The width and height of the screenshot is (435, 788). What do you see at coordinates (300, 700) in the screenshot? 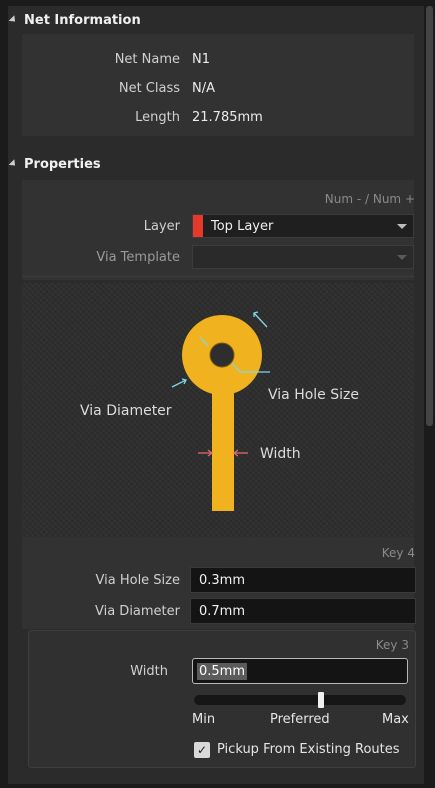
I see `width-slider` at bounding box center [300, 700].